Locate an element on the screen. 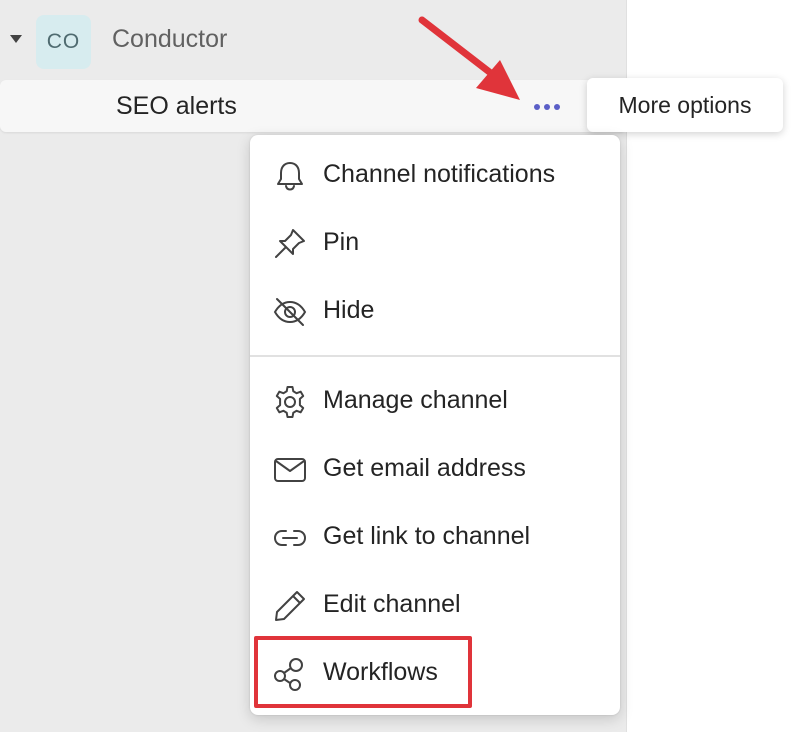 This screenshot has height=732, width=806. menu-item-label: Edit channel is located at coordinates (392, 604).